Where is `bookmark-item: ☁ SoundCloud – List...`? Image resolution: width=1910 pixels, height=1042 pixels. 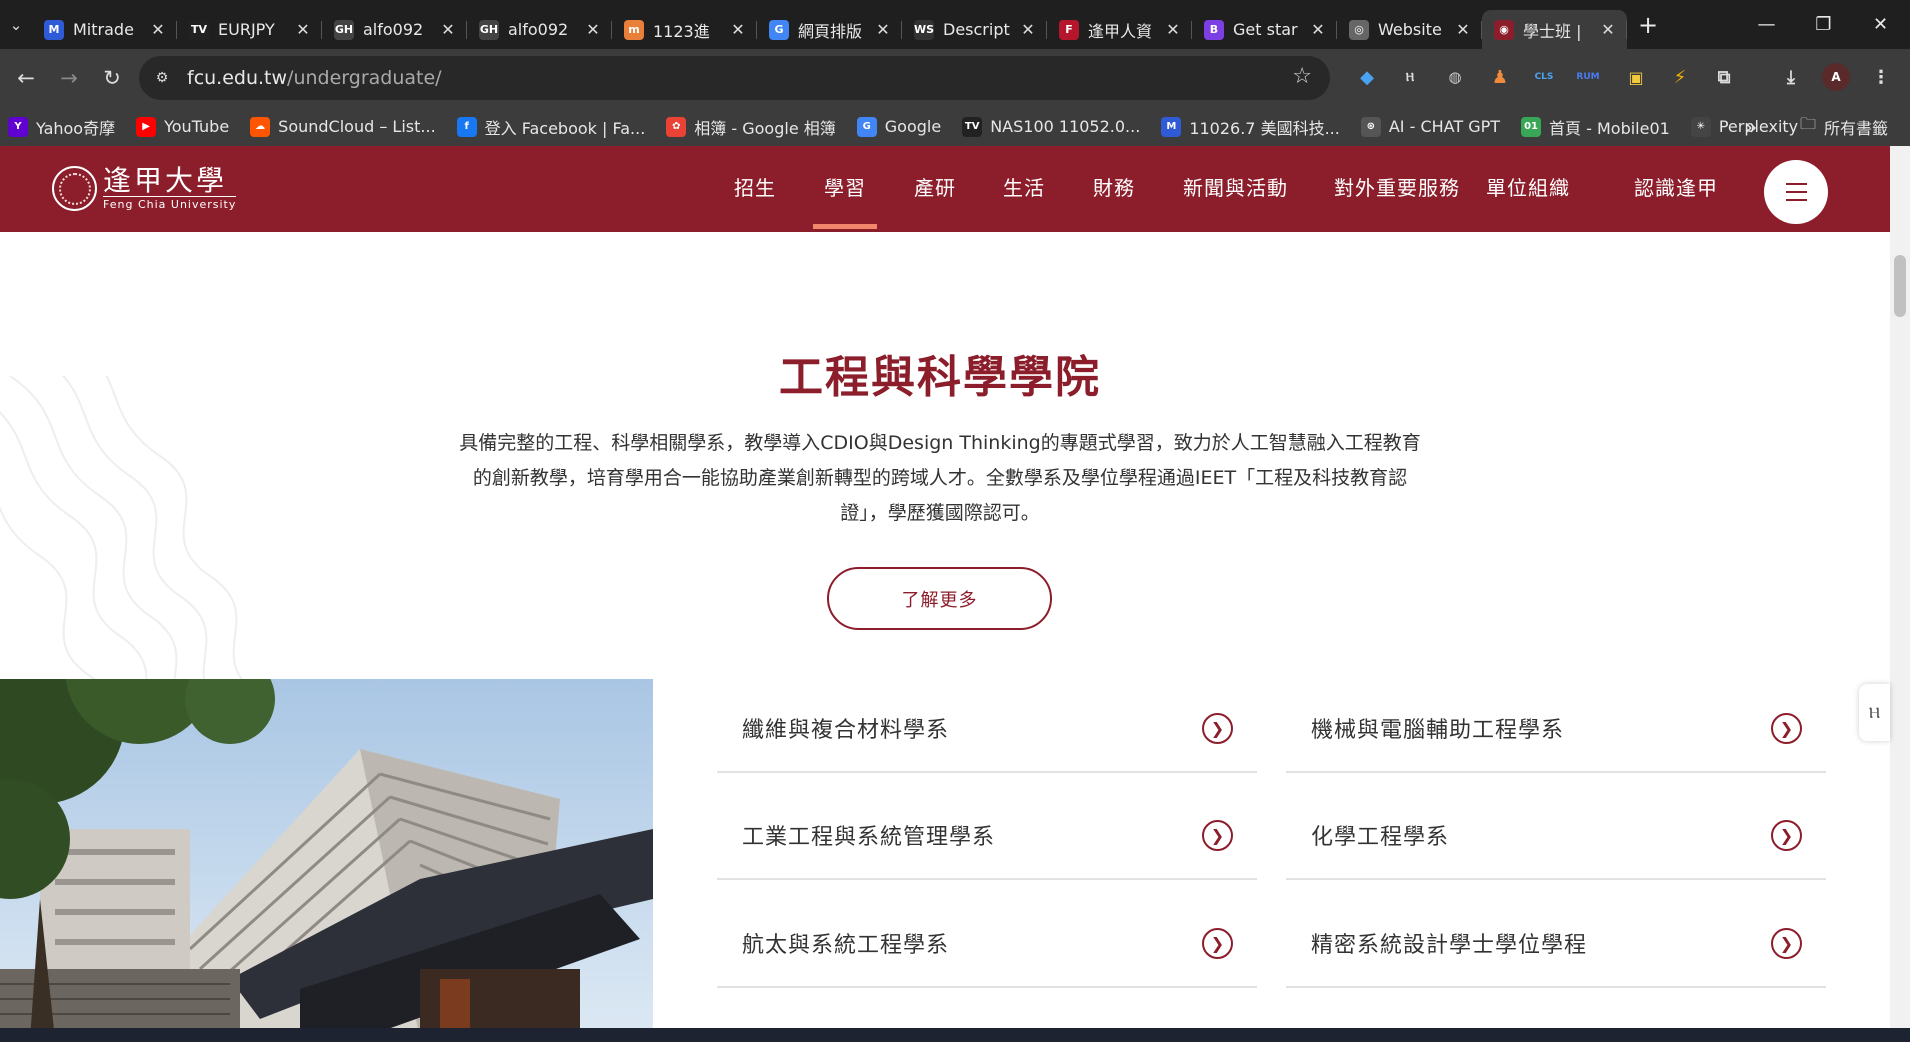
bookmark-item: ☁ SoundCloud – List... is located at coordinates (349, 126).